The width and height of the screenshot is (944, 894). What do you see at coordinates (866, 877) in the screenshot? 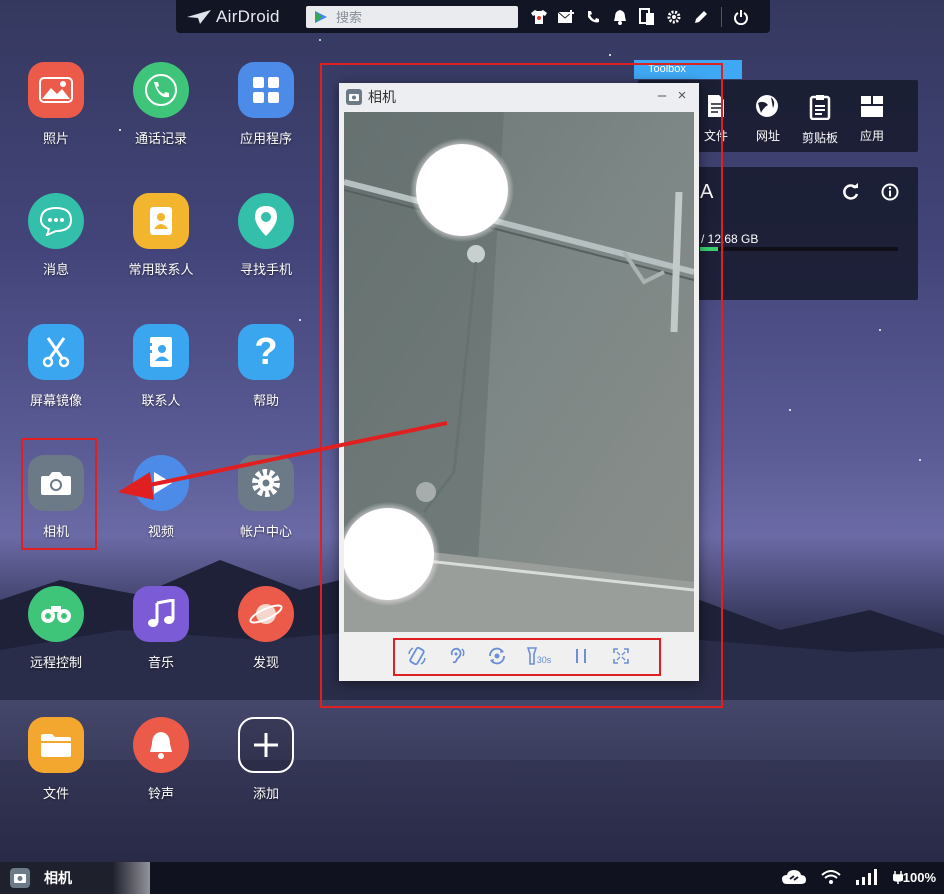
I see `signal-icon` at bounding box center [866, 877].